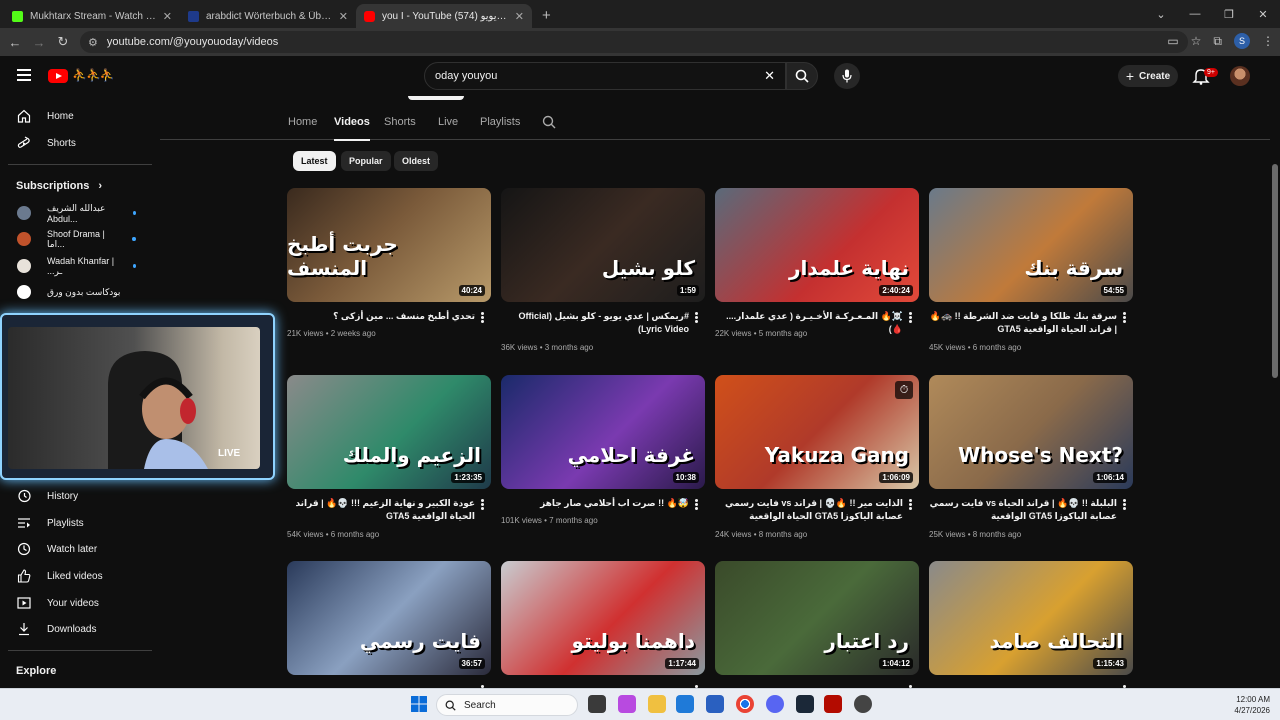 This screenshot has height=720, width=1280. I want to click on video-card: التحالف صامد 1:15:43, so click(1031, 628).